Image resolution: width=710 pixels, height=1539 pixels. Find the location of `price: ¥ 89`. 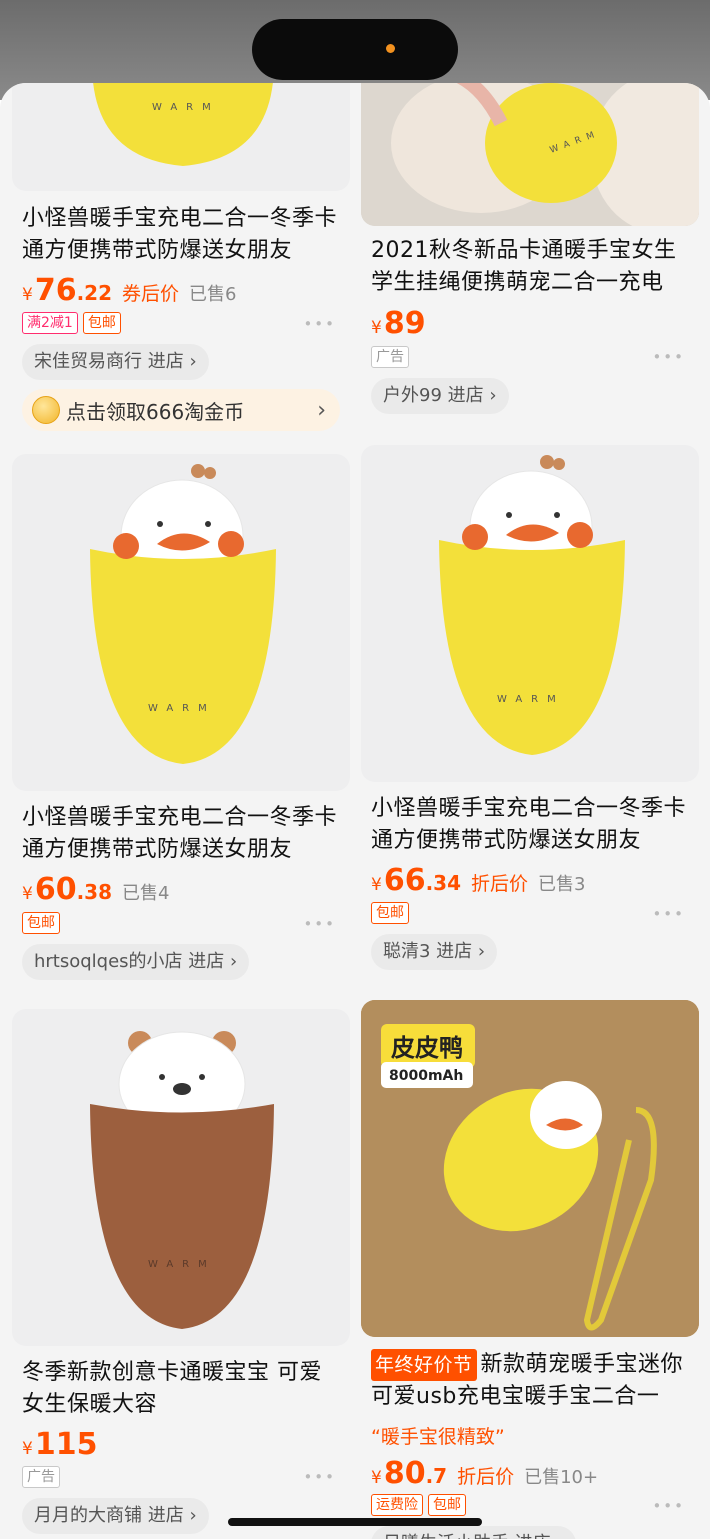

price: ¥ 89 is located at coordinates (398, 323).